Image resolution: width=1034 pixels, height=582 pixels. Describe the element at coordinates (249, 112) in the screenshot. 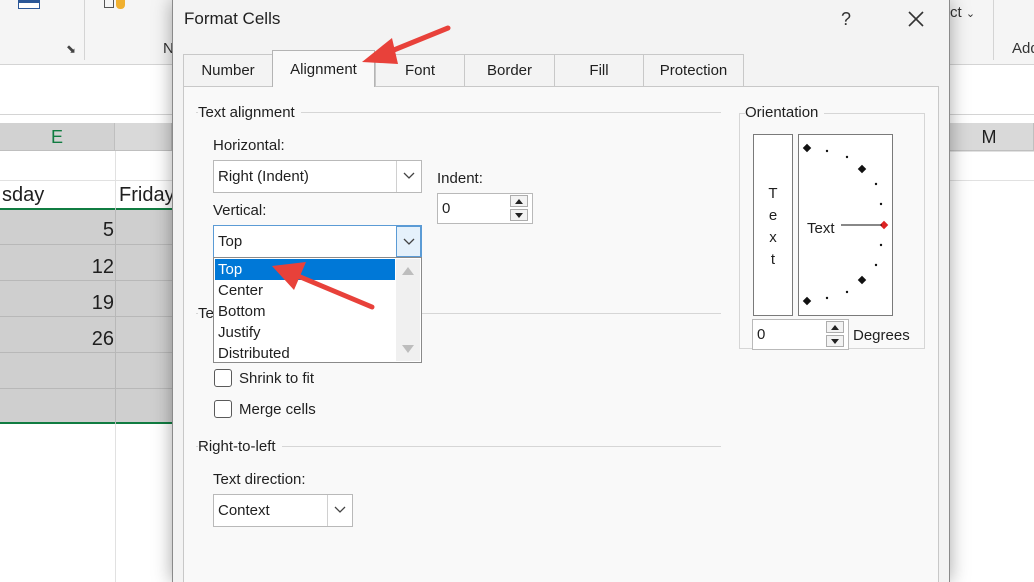

I see `text-alignment-group-label: Text alignment` at that location.